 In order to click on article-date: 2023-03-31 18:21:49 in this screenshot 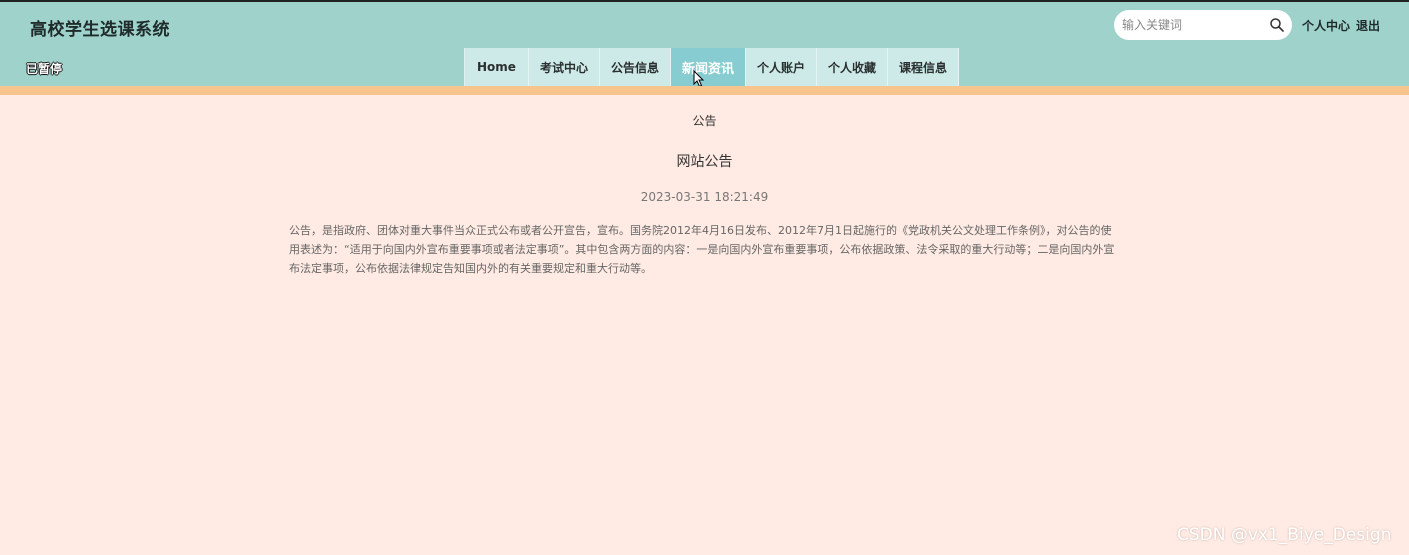, I will do `click(704, 197)`.